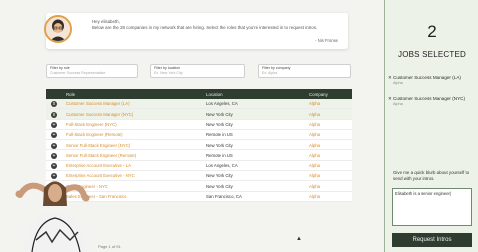 The height and width of the screenshot is (252, 478). Describe the element at coordinates (58, 29) in the screenshot. I see `avatar` at that location.